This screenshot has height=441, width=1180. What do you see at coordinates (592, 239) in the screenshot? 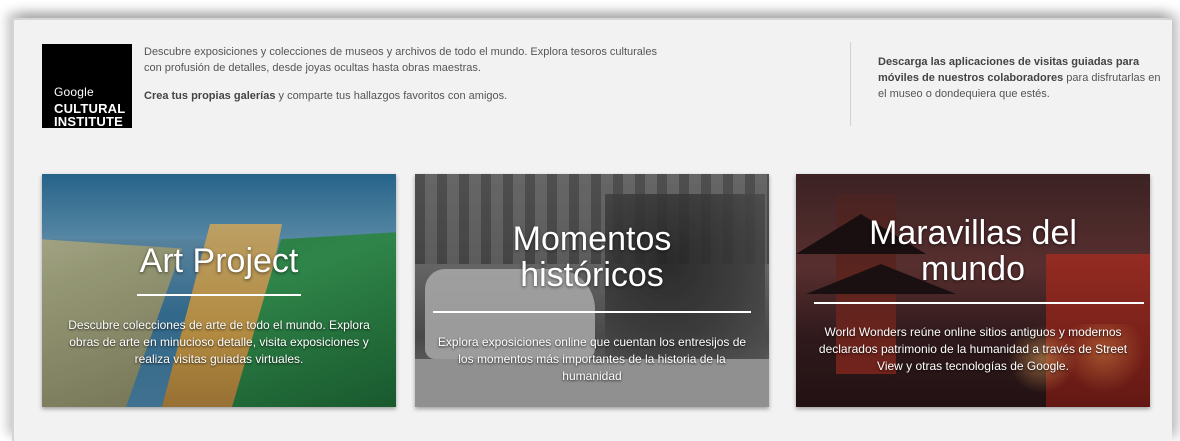
I see `card-title-line-1: Momentos` at bounding box center [592, 239].